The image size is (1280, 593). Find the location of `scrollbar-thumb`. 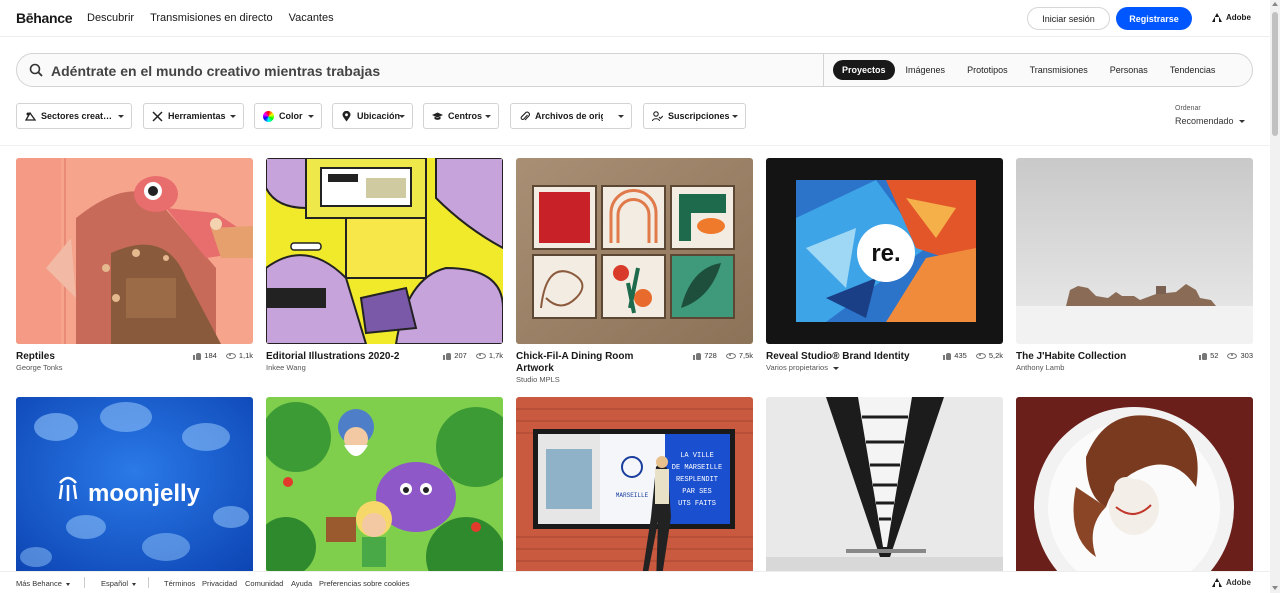

scrollbar-thumb is located at coordinates (1275, 74).